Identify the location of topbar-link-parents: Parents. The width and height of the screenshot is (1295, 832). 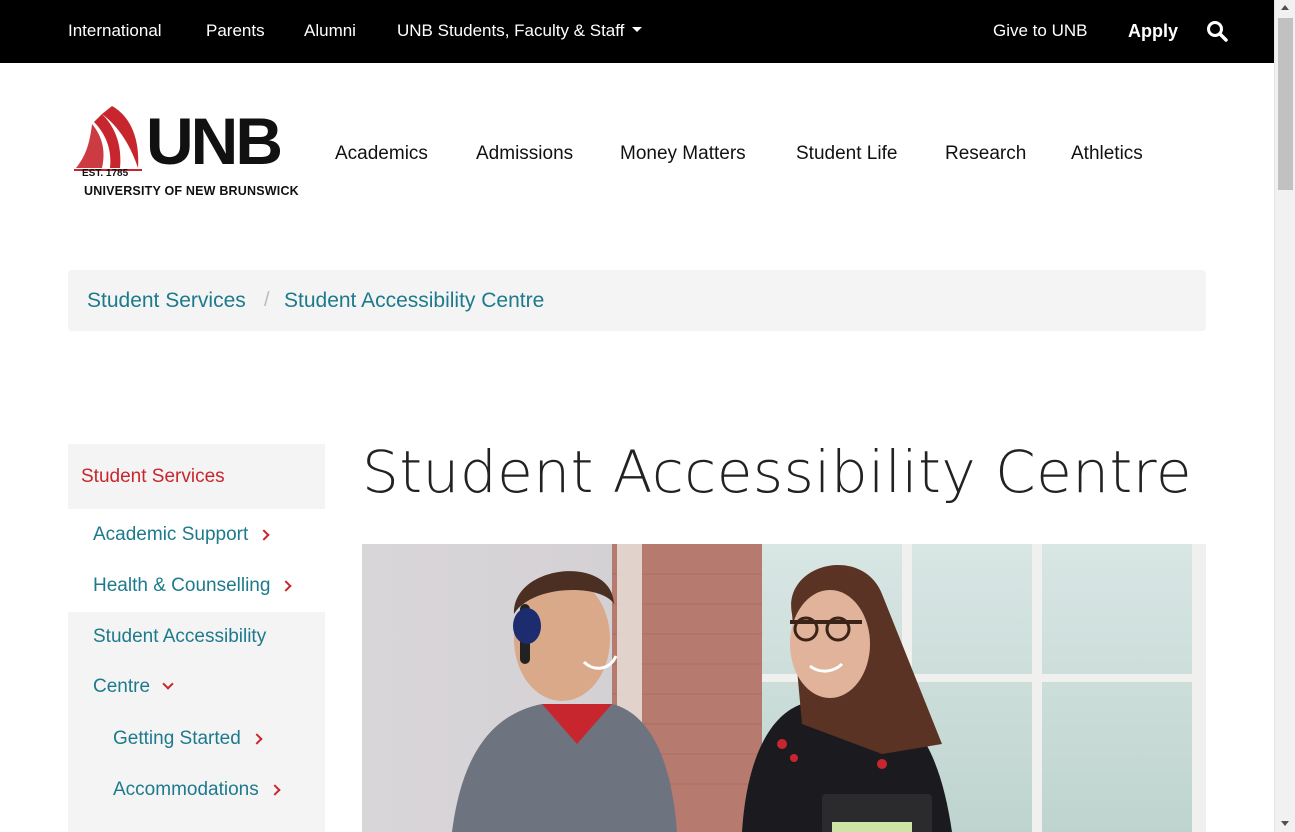
(235, 31).